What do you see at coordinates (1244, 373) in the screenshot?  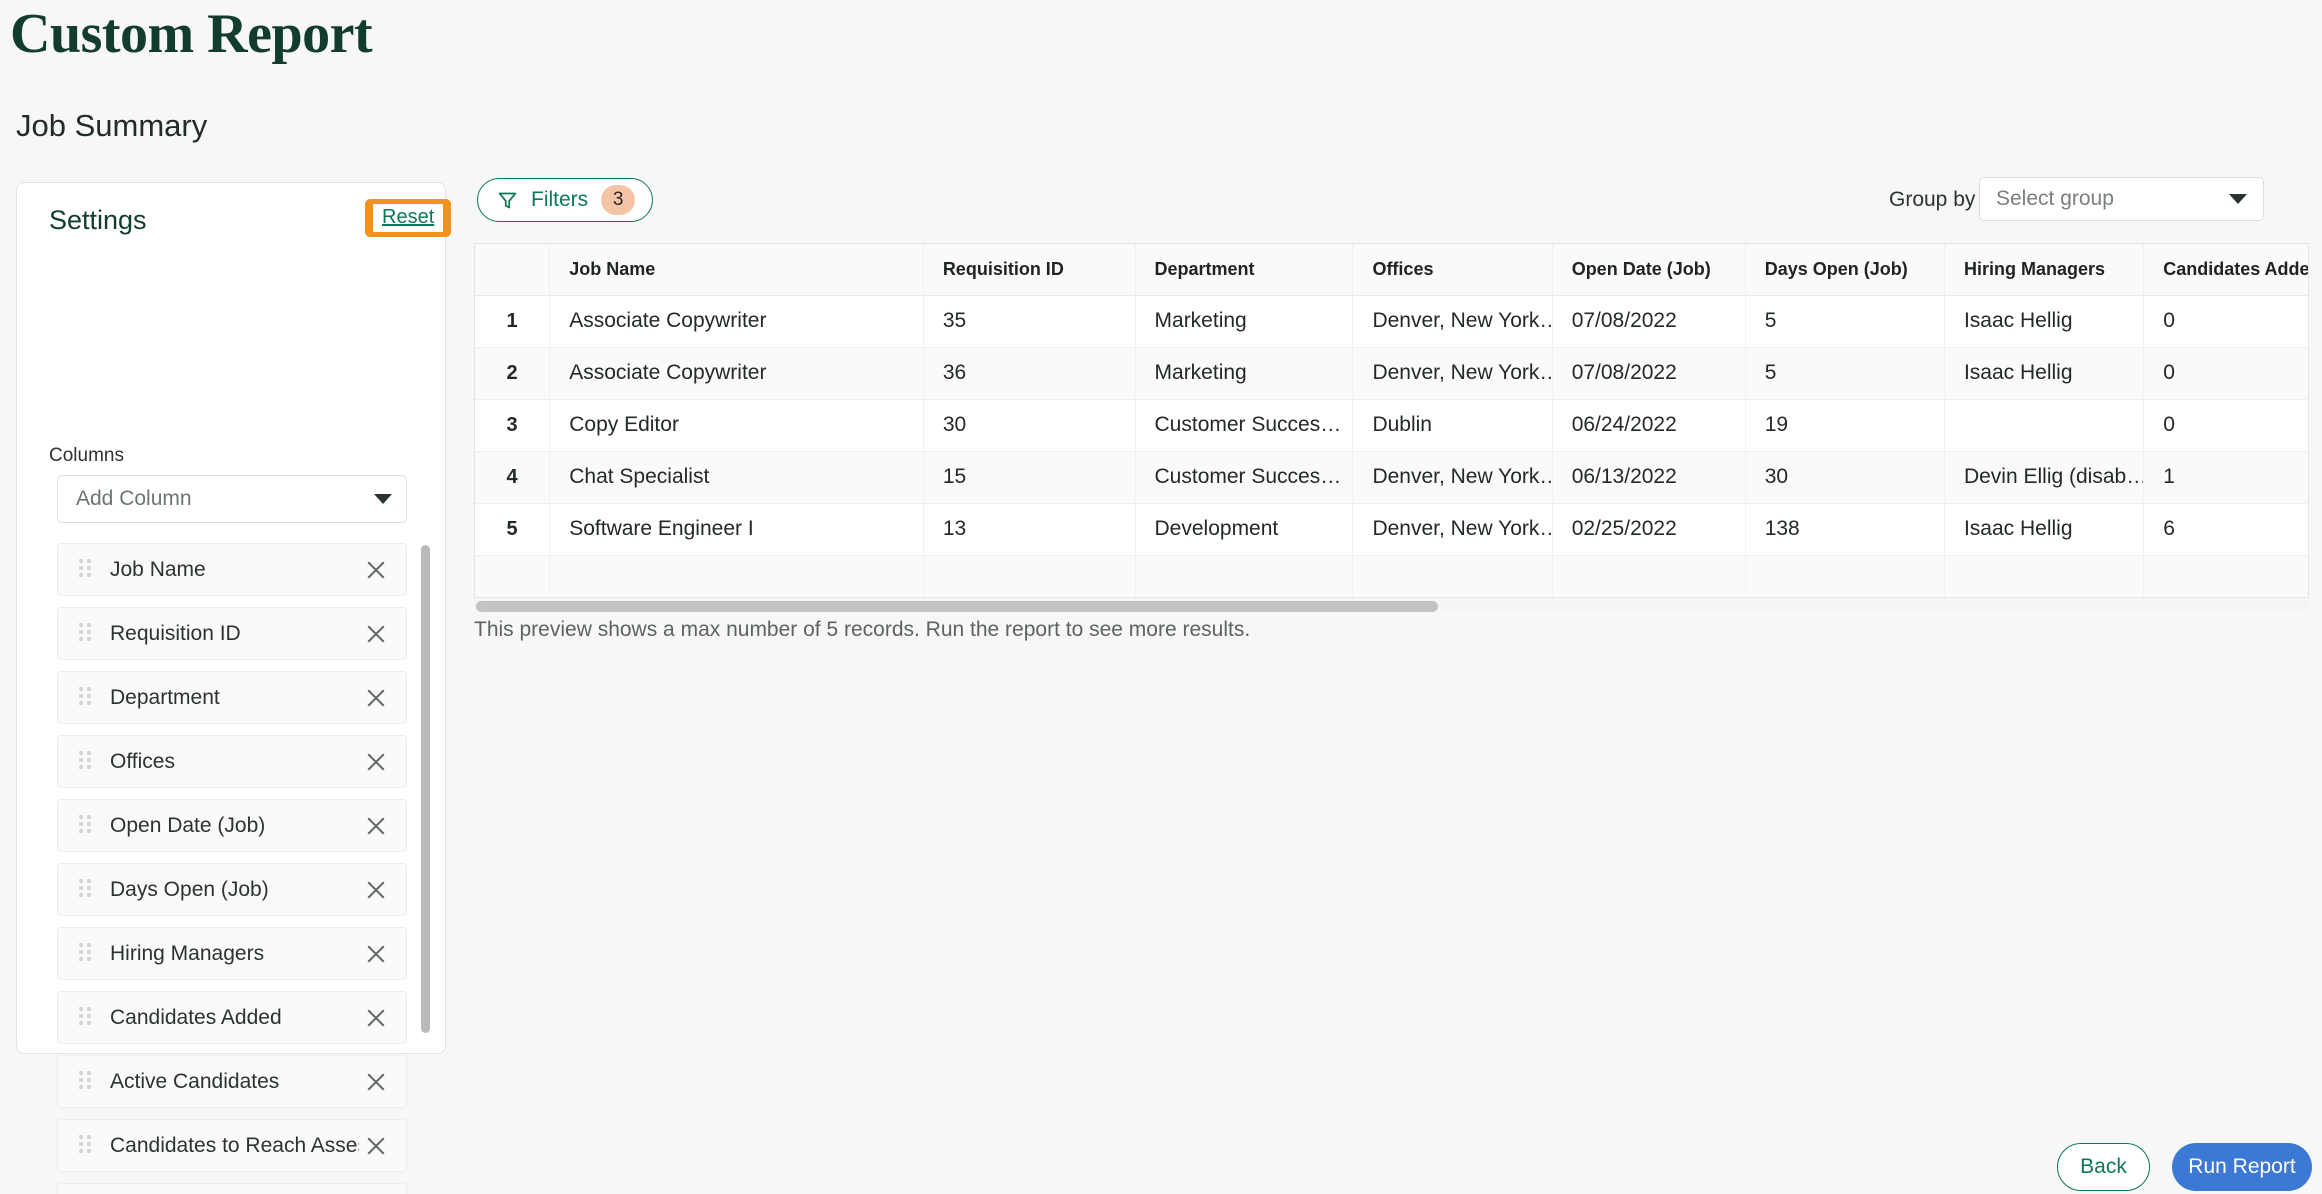 I see `table-cell: Marketing` at bounding box center [1244, 373].